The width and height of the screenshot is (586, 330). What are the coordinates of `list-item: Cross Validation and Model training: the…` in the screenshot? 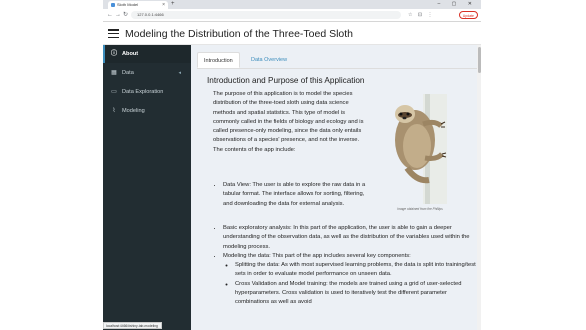 It's located at (356, 294).